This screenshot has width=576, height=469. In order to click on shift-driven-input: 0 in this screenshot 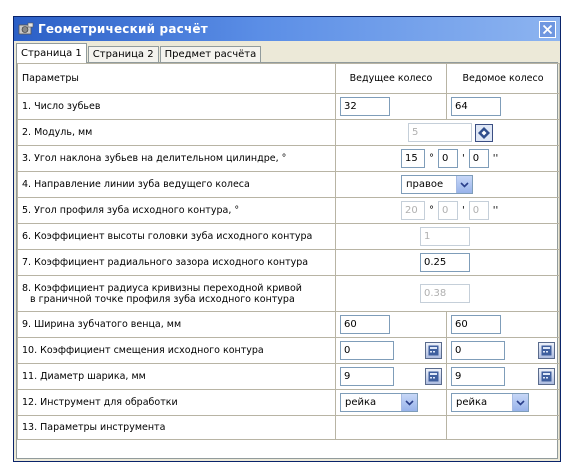, I will do `click(478, 350)`.